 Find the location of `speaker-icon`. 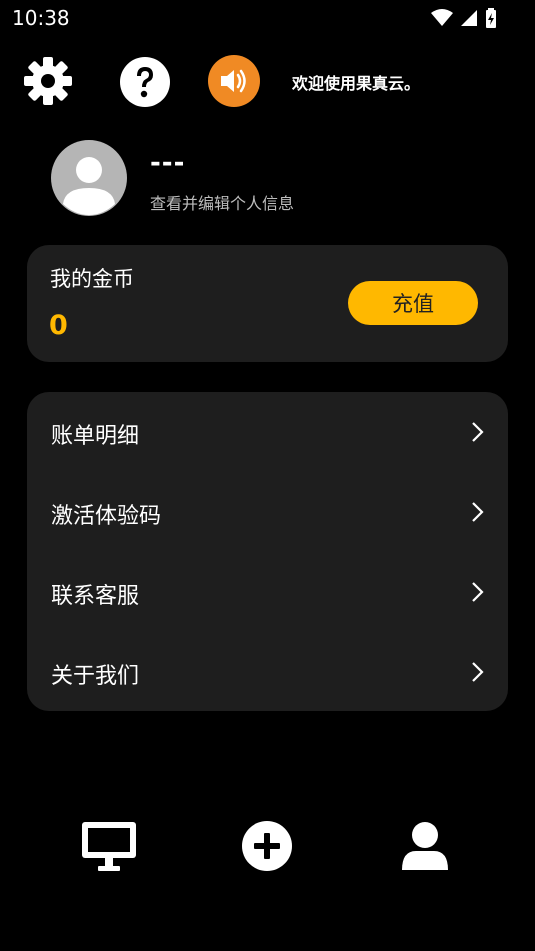

speaker-icon is located at coordinates (234, 81).